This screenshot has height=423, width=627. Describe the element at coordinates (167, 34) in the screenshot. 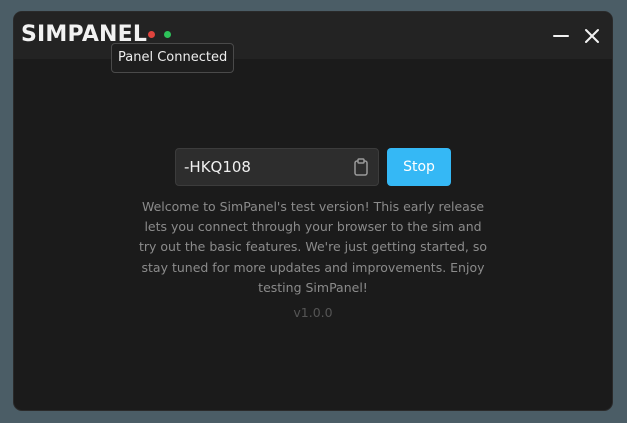

I see `status-dot-green` at that location.